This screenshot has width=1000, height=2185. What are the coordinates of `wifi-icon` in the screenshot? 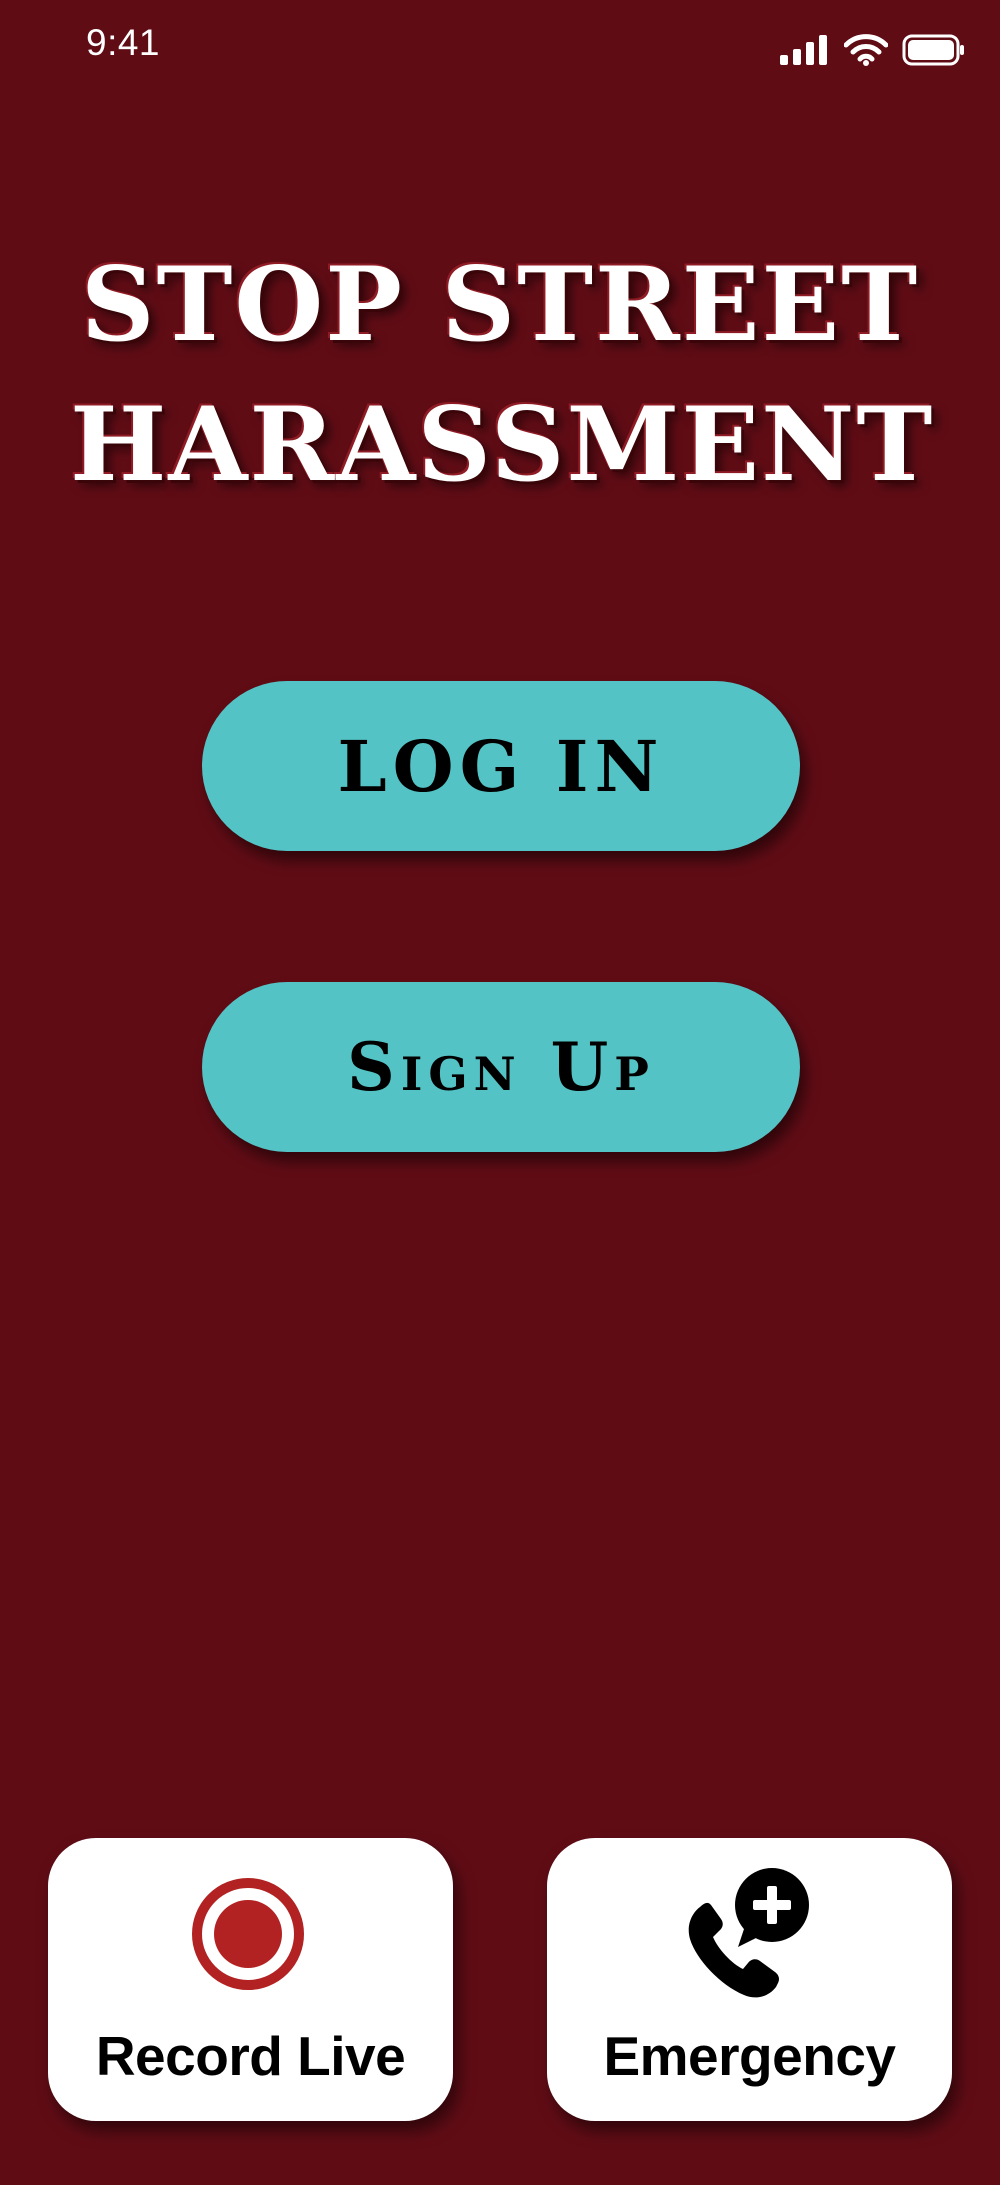 It's located at (866, 50).